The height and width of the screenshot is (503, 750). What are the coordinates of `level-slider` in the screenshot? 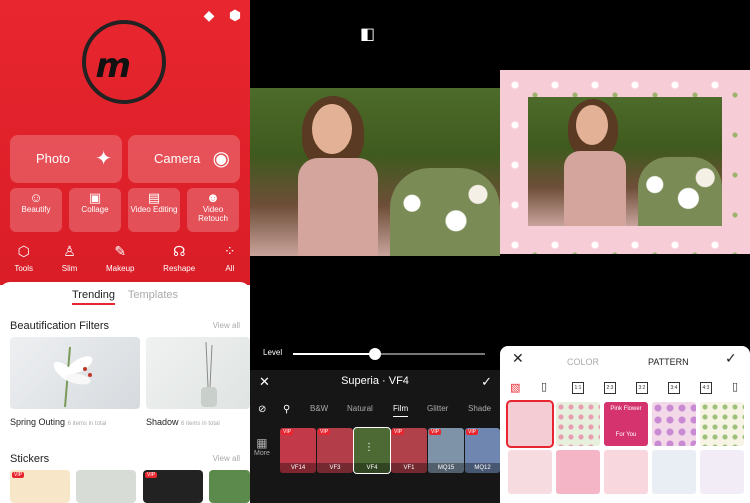 It's located at (389, 354).